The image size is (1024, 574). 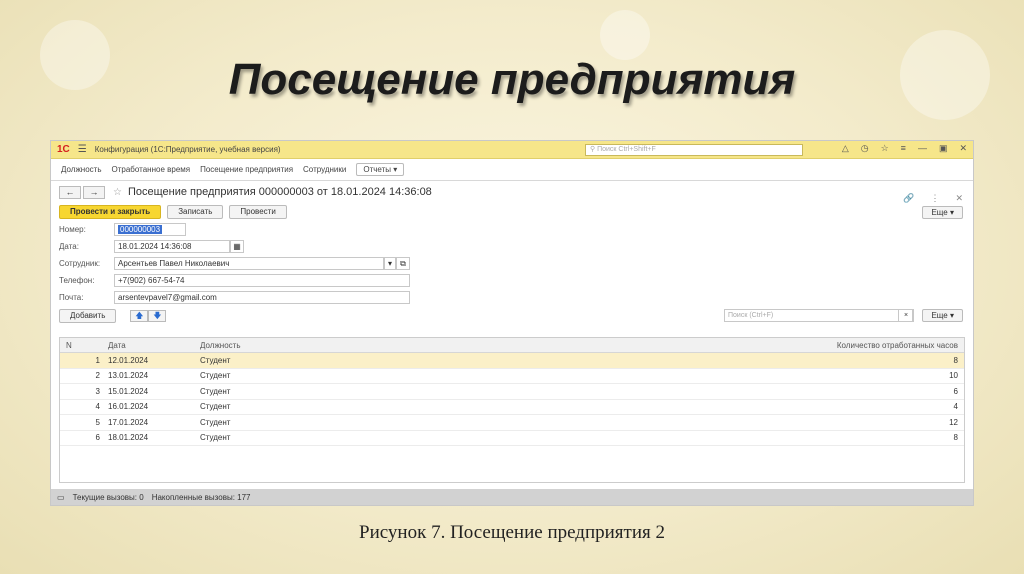 I want to click on clear-search-icon: ×, so click(x=906, y=315).